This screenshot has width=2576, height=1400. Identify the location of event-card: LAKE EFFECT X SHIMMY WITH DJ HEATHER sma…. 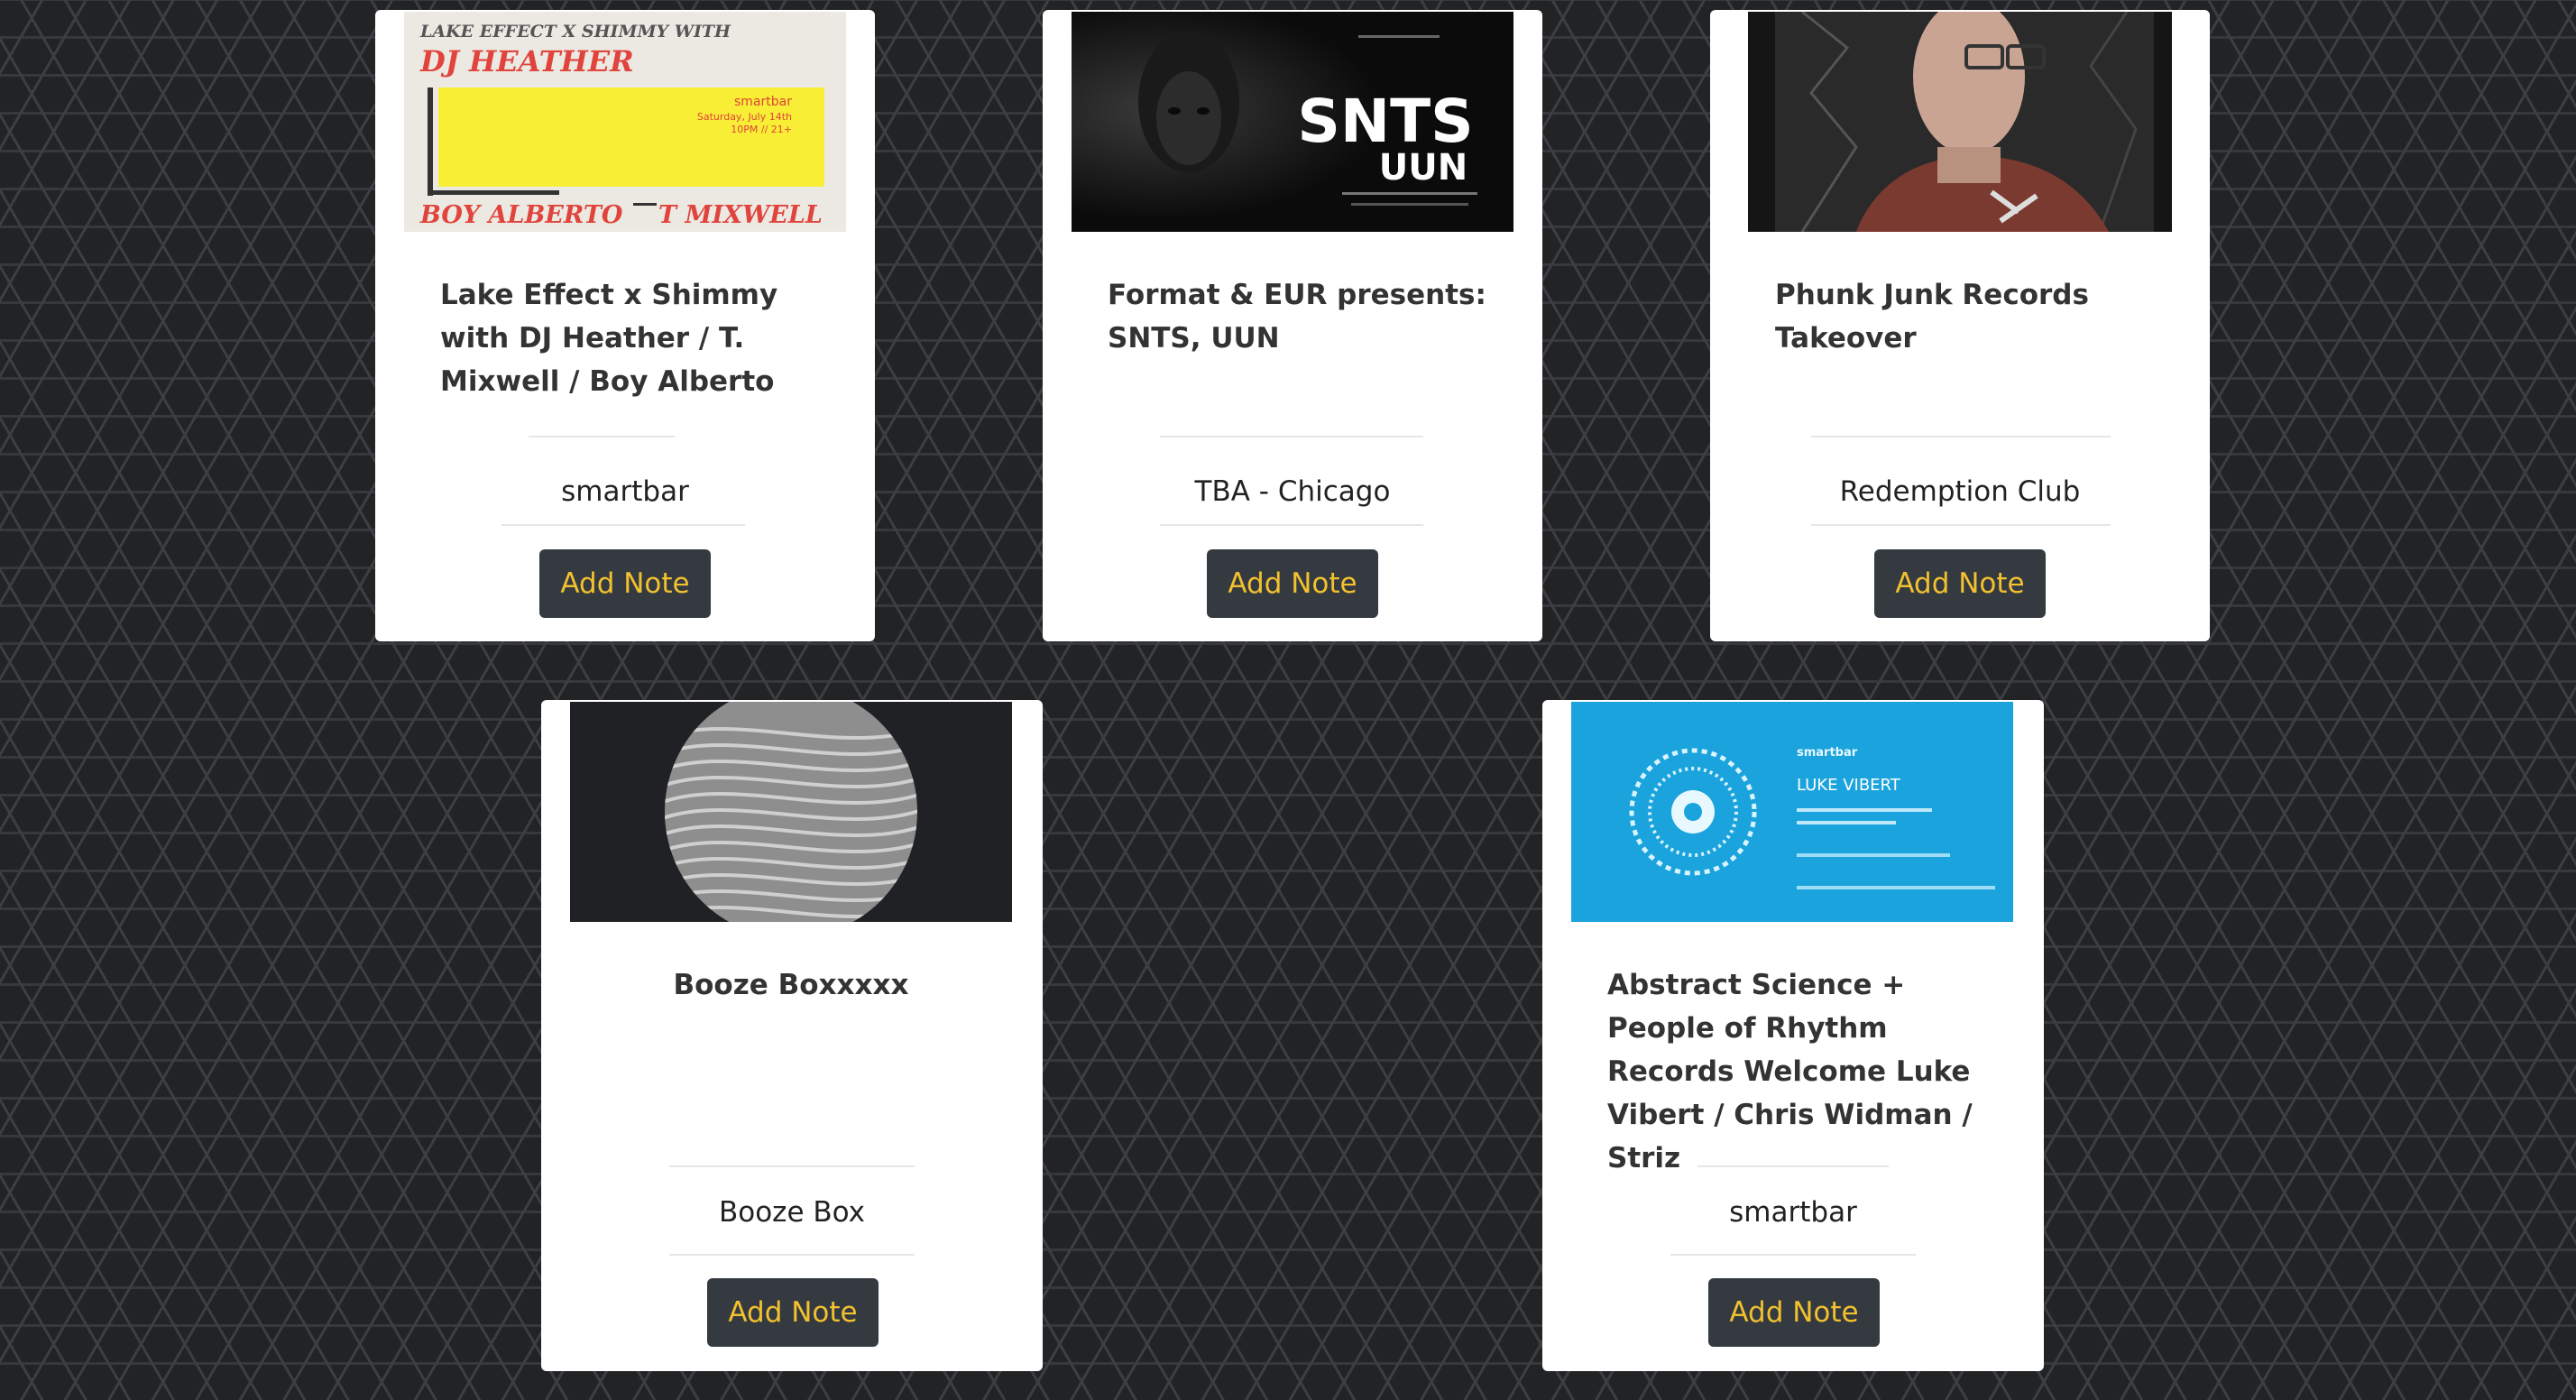
(625, 325).